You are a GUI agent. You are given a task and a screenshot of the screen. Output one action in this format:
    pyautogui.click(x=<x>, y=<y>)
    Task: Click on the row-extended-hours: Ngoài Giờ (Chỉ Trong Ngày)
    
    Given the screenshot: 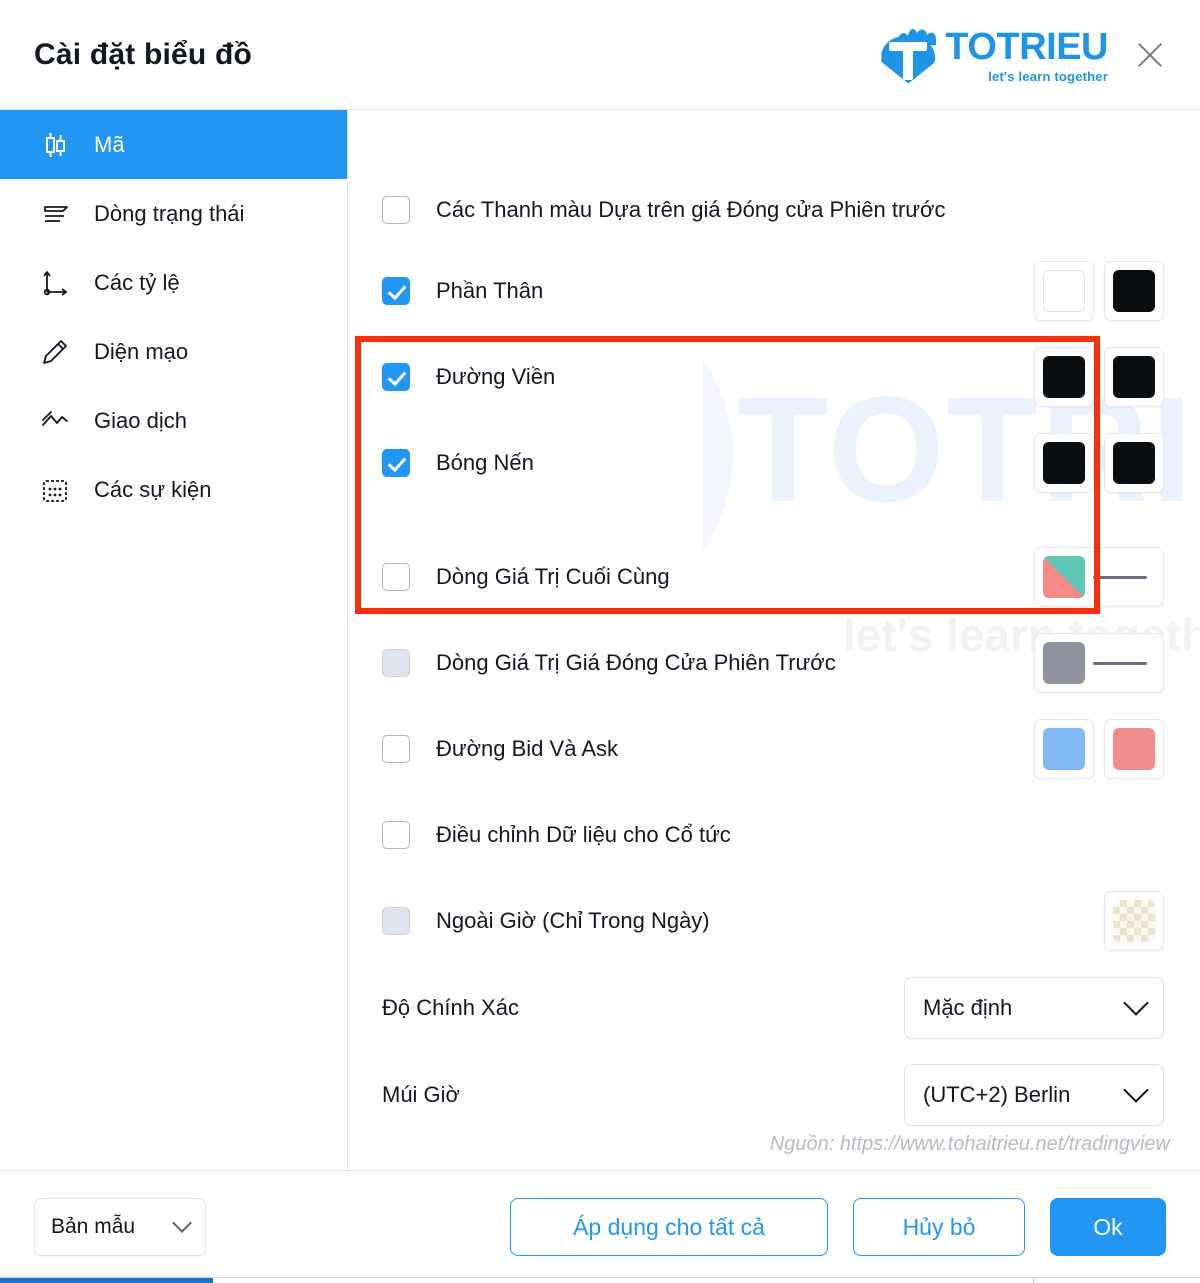 What is the action you would take?
    pyautogui.click(x=774, y=921)
    